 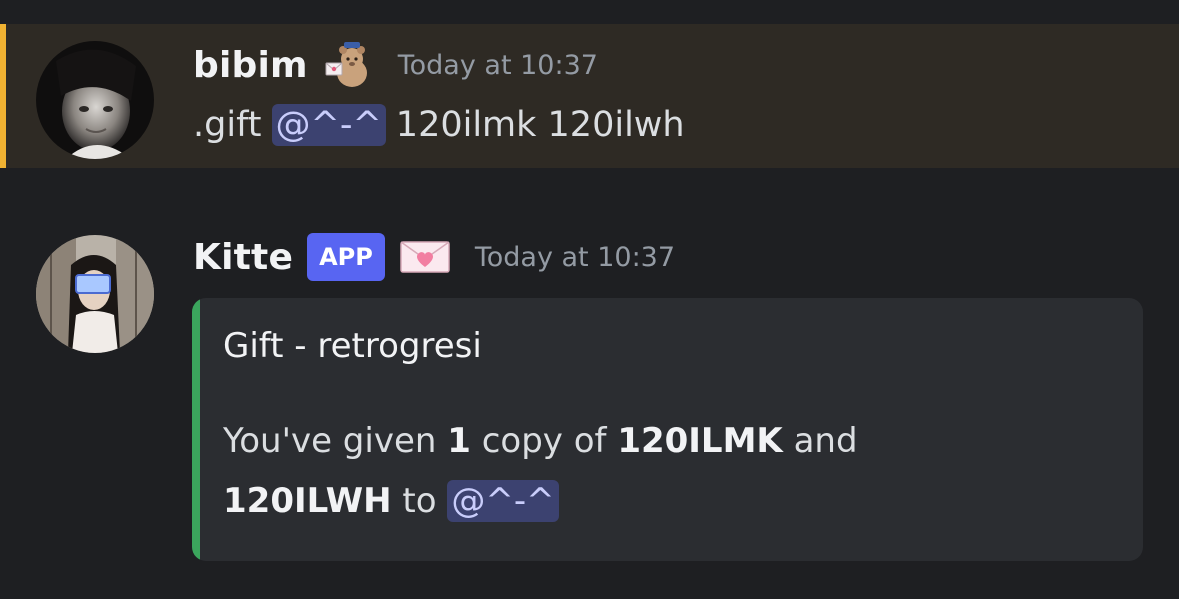 I want to click on desc-item-1: 120ILMK, so click(x=700, y=441).